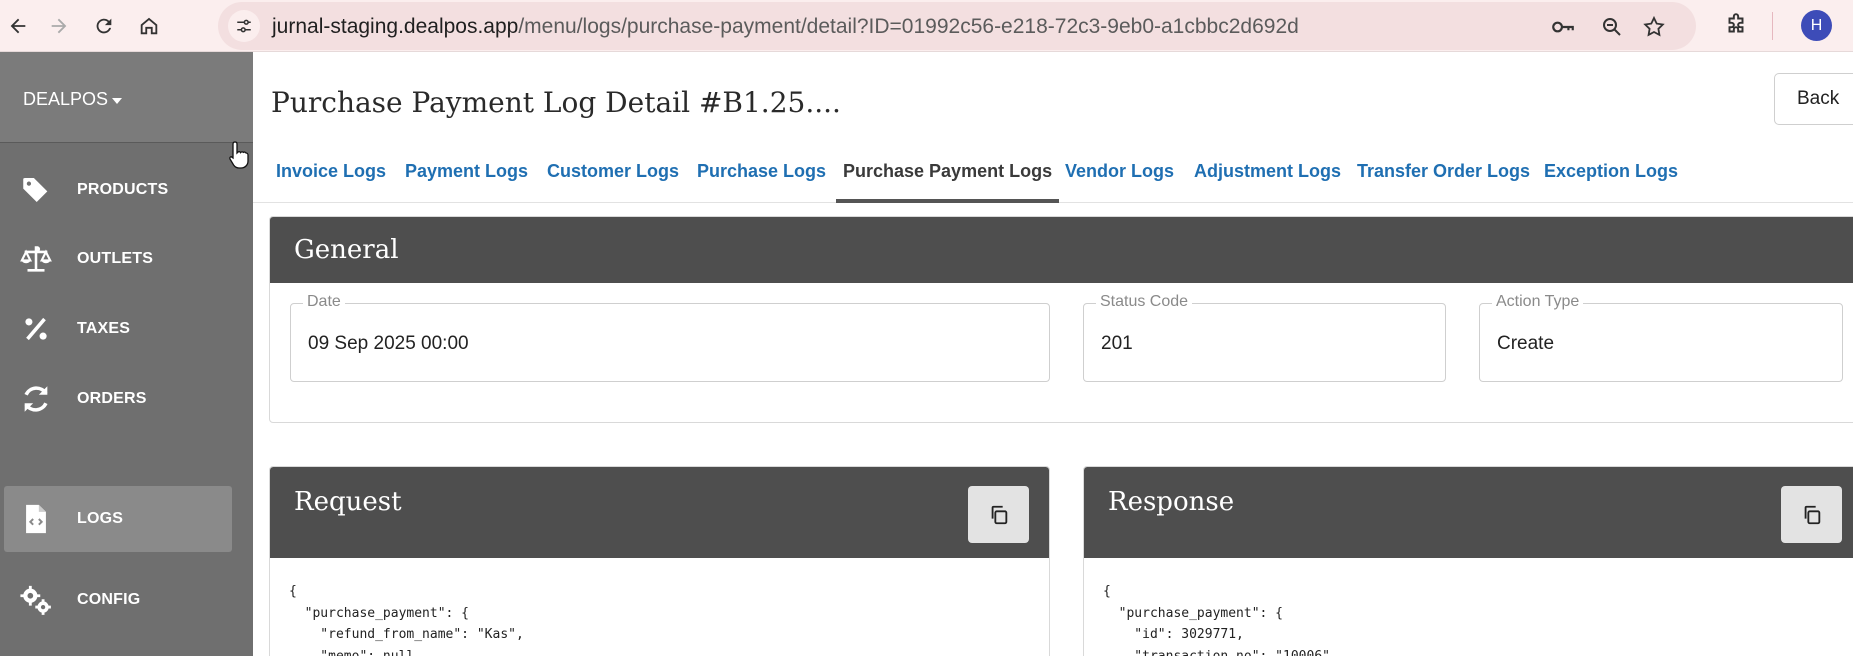 This screenshot has width=1853, height=656. Describe the element at coordinates (395, 26) in the screenshot. I see `url-host: jurnal-staging.dealpos.app` at that location.